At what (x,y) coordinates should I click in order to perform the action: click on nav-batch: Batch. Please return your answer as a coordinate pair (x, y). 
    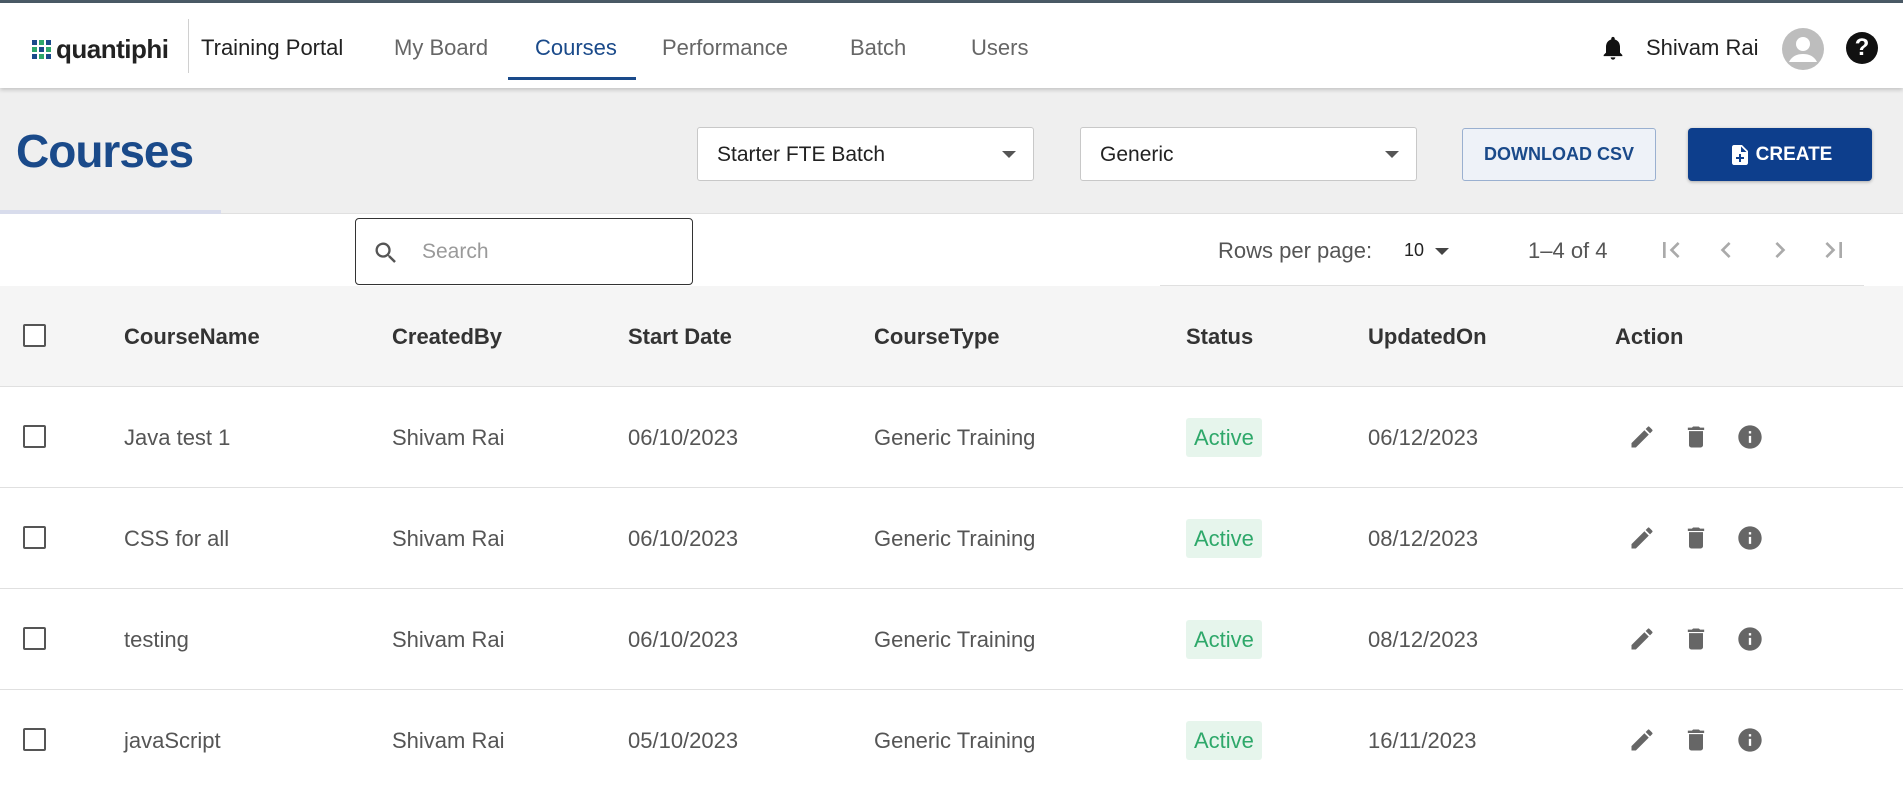
    Looking at the image, I should click on (878, 48).